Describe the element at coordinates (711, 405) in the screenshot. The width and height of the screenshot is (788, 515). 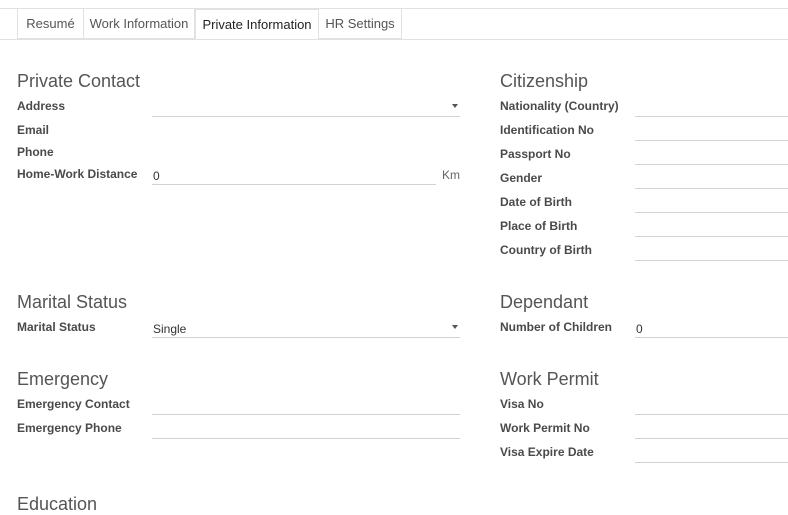
I see `visa-no-field` at that location.